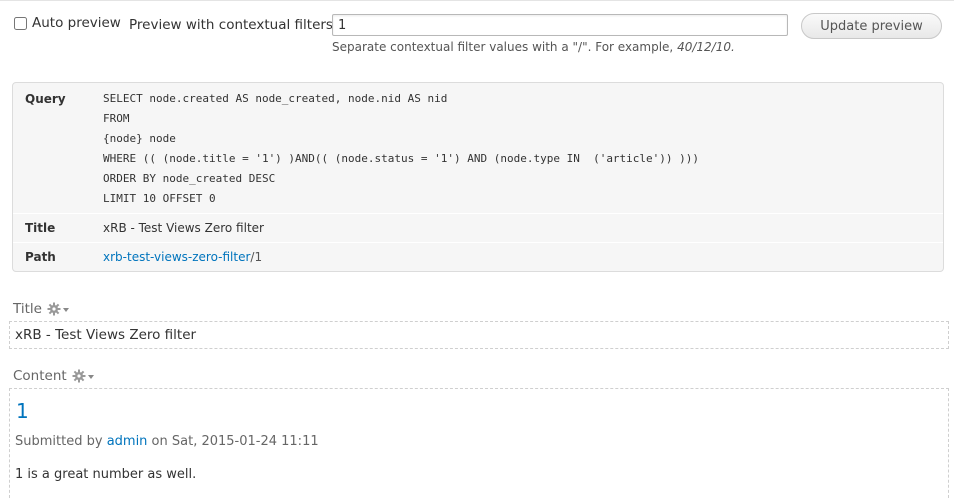 The image size is (954, 498). Describe the element at coordinates (477, 0) in the screenshot. I see `top-border` at that location.